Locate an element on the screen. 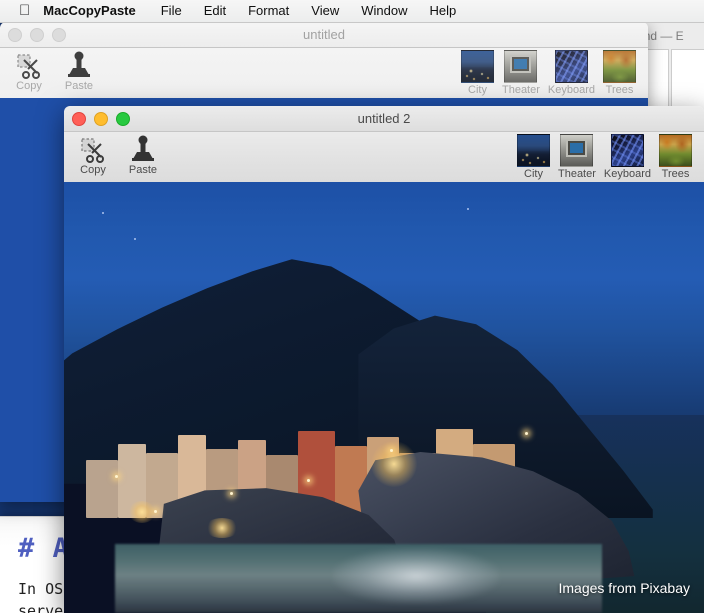 This screenshot has width=704, height=613. window2-title: untitled 2 is located at coordinates (384, 118).